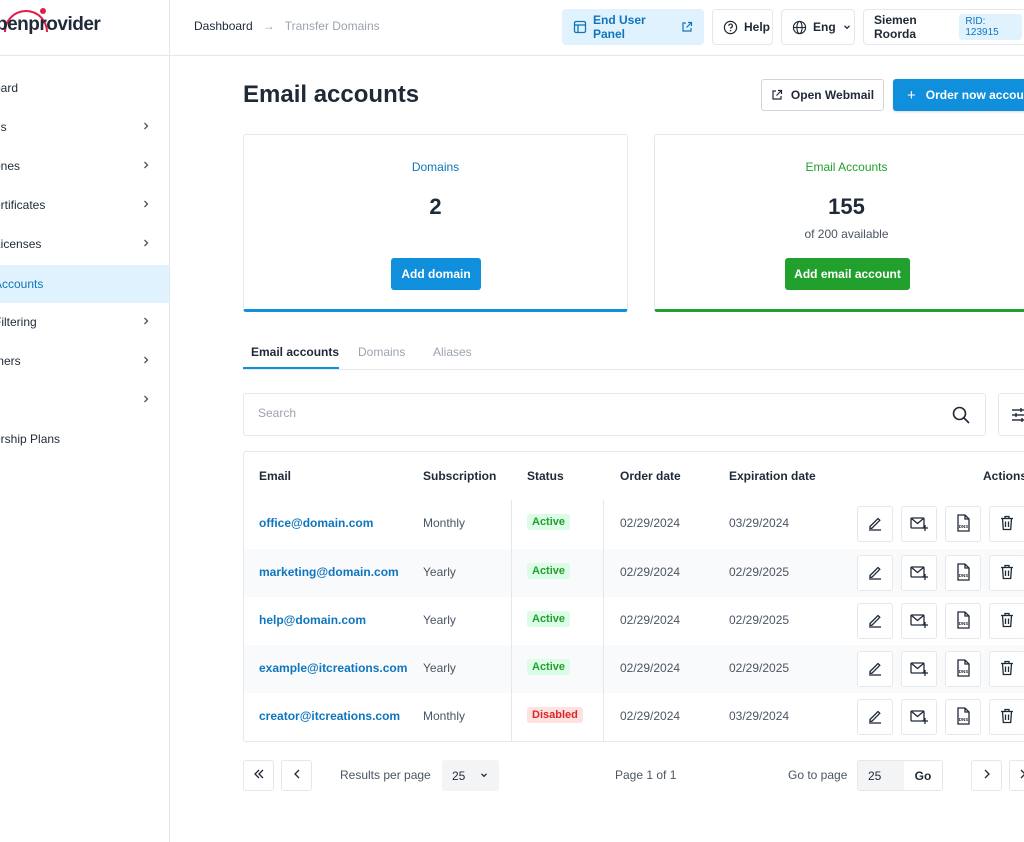 The width and height of the screenshot is (1024, 842). Describe the element at coordinates (50, 25) in the screenshot. I see `logo: penprovider` at that location.